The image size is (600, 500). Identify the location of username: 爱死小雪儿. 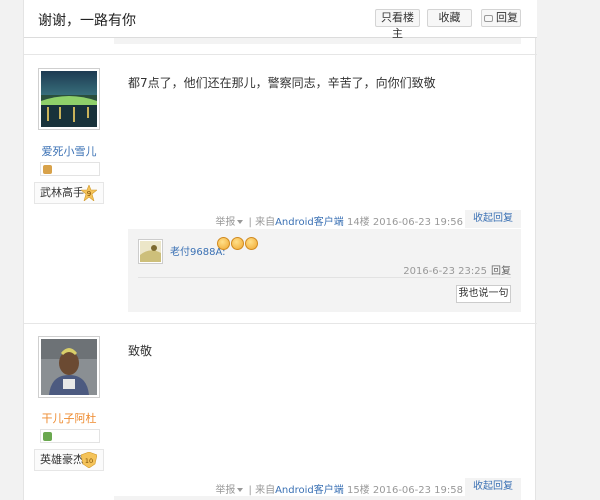
(69, 151).